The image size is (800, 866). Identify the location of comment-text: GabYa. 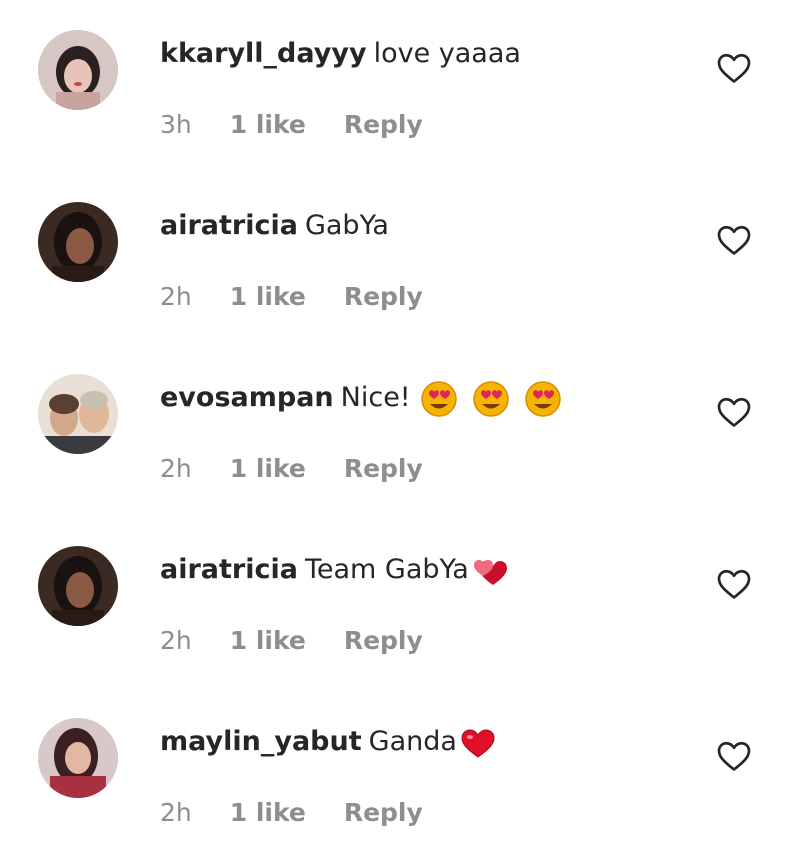
(346, 225).